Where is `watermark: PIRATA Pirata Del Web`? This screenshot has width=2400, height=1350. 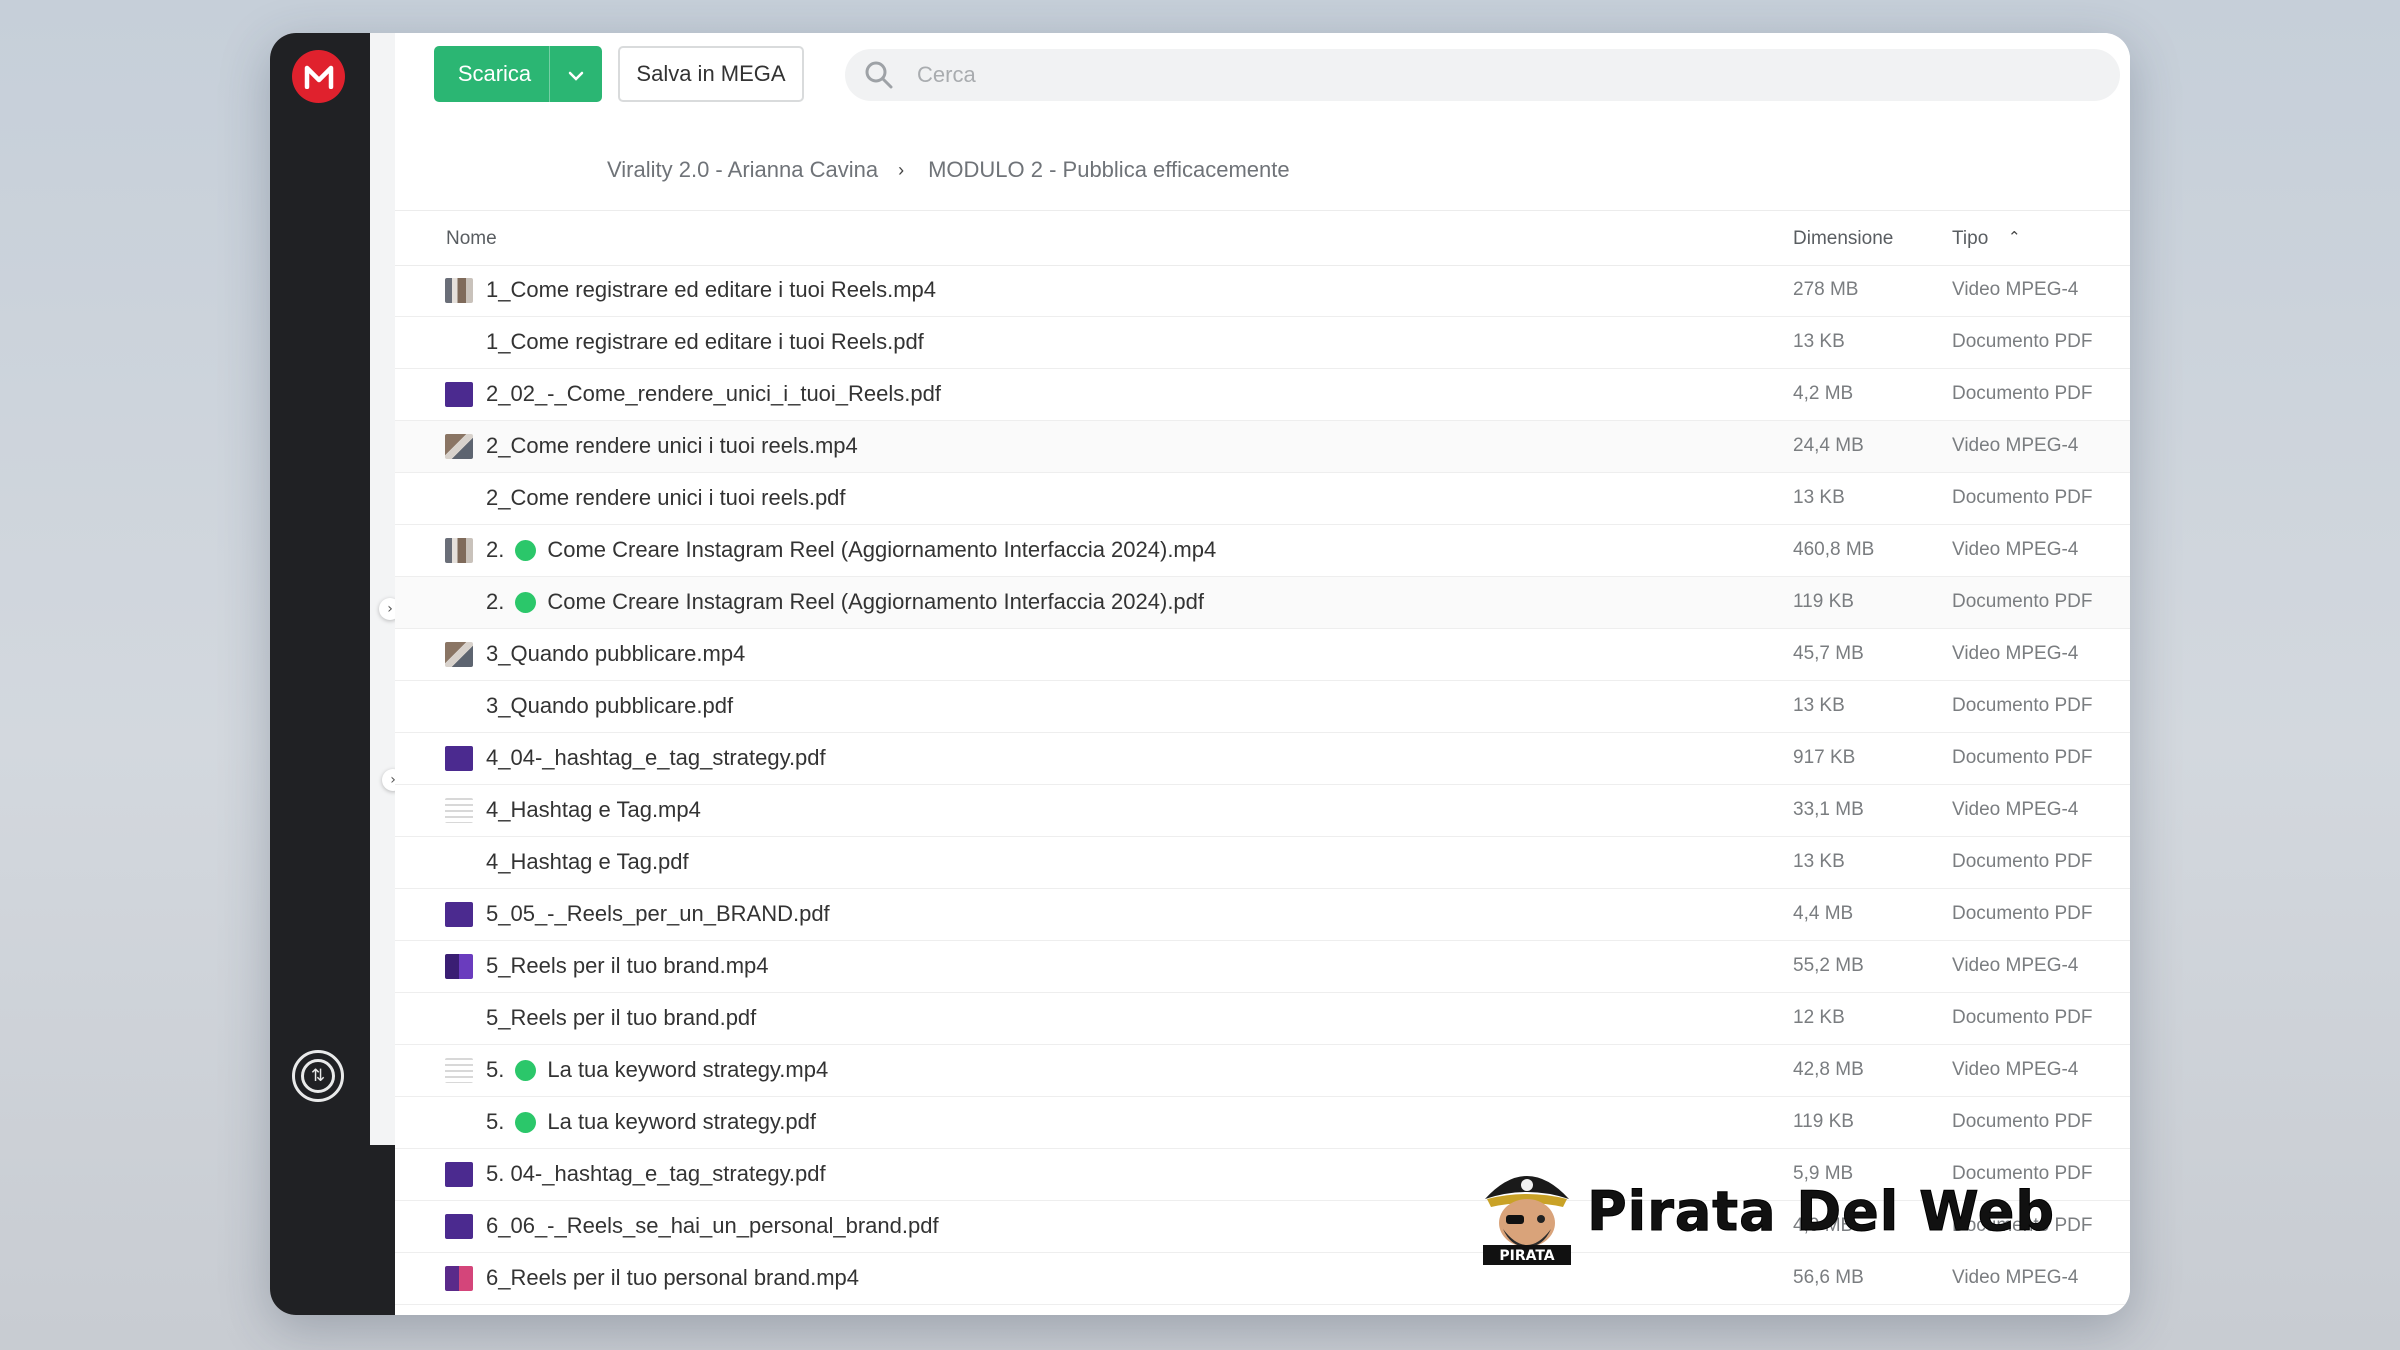
watermark: PIRATA Pirata Del Web is located at coordinates (1764, 1211).